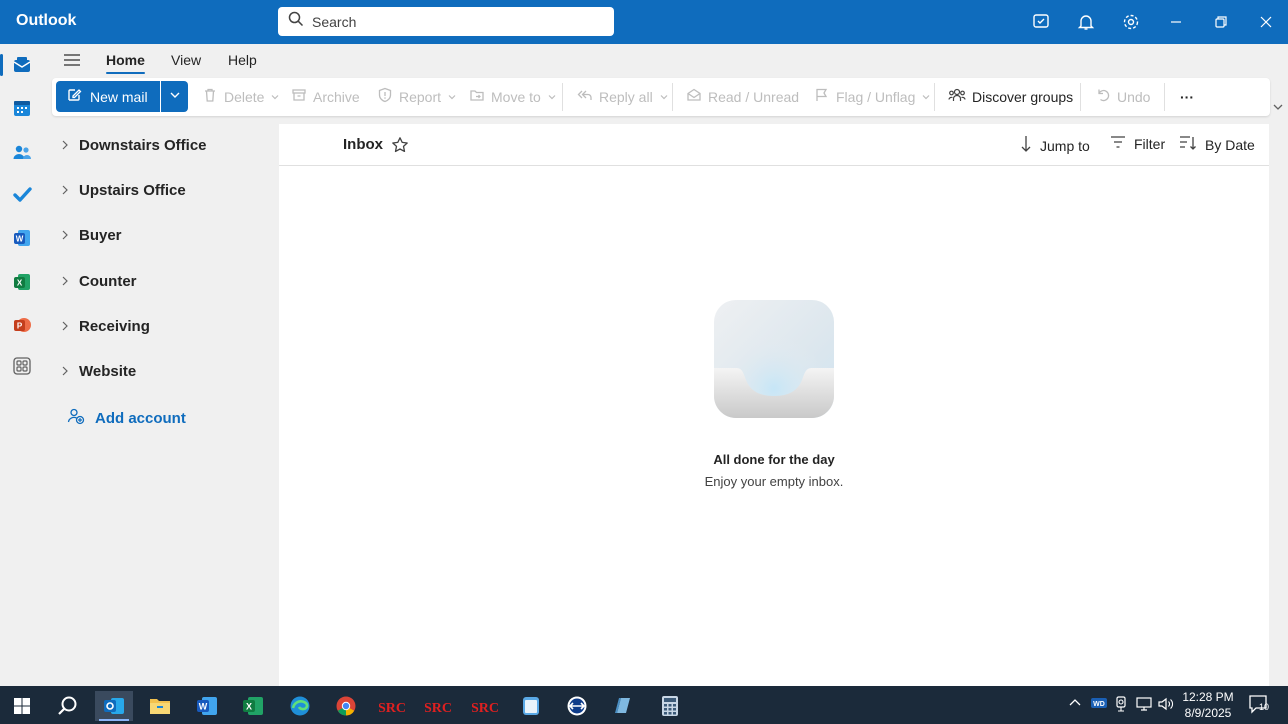  Describe the element at coordinates (22, 108) in the screenshot. I see `calendar-icon` at that location.